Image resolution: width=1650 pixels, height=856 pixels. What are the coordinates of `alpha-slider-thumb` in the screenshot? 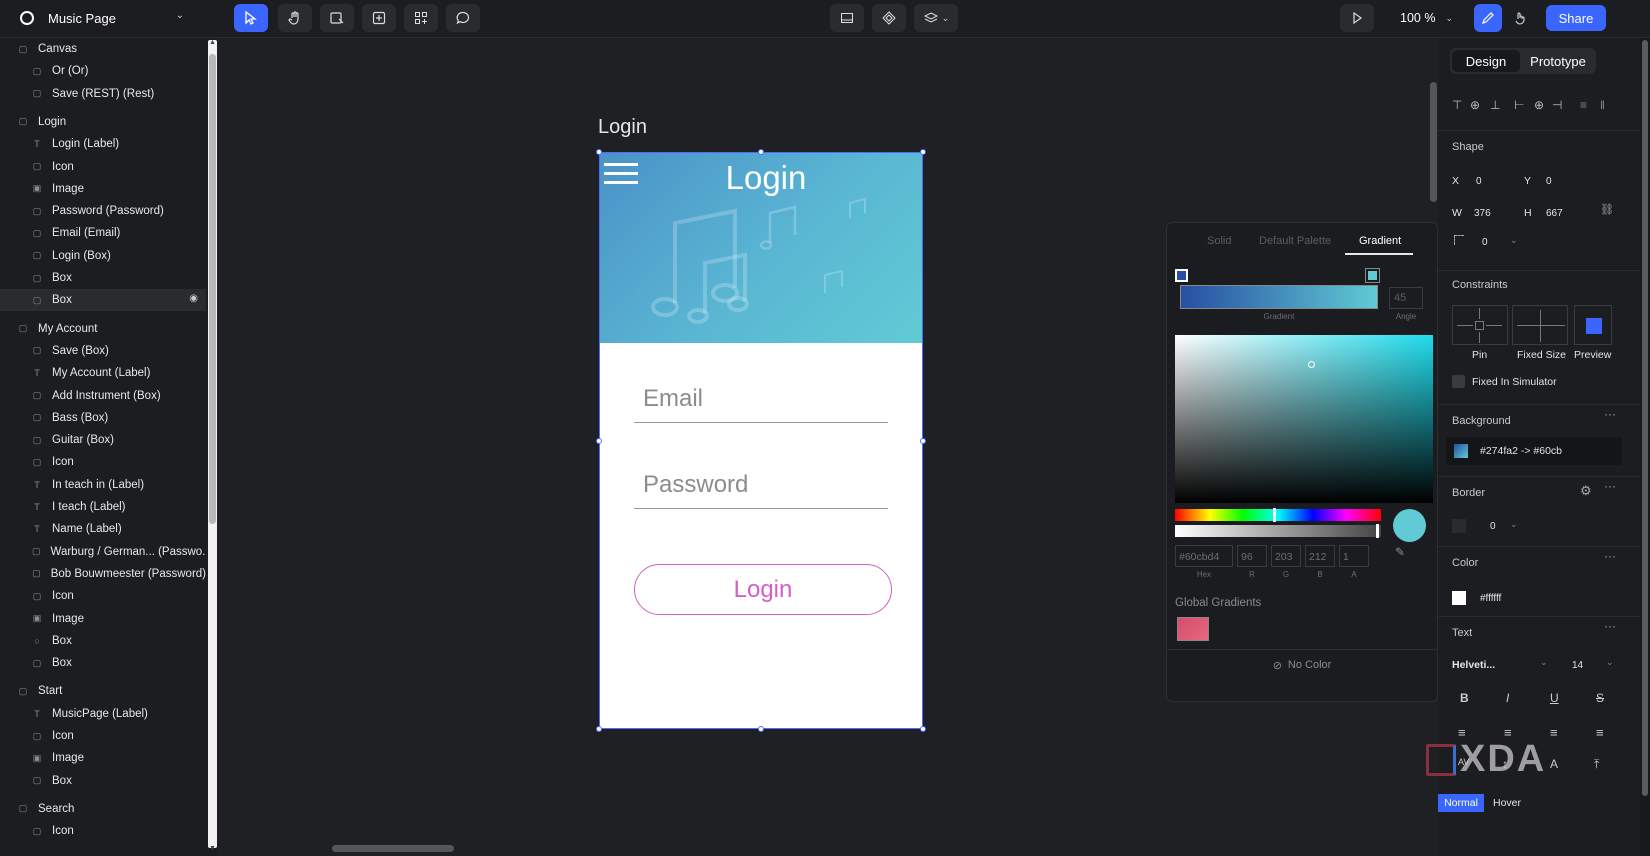 It's located at (1377, 531).